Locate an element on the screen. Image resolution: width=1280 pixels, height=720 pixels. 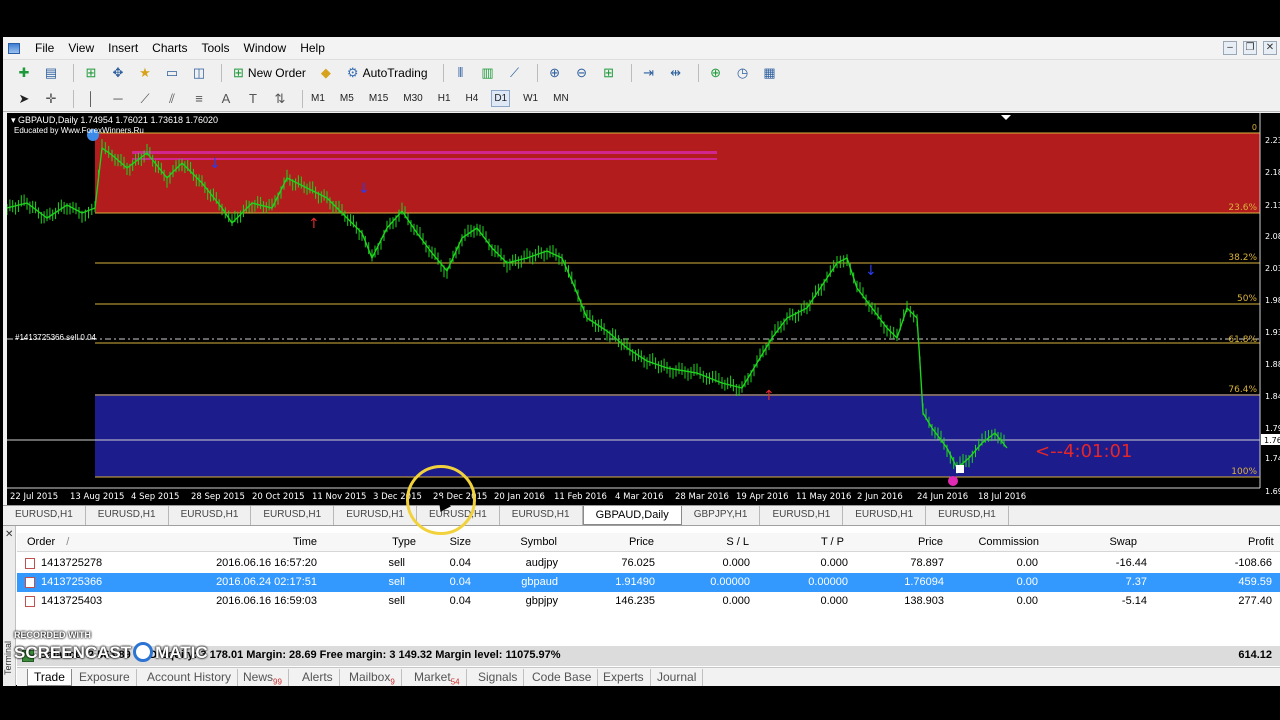
col-header-order: Order / is located at coordinates (48, 542).